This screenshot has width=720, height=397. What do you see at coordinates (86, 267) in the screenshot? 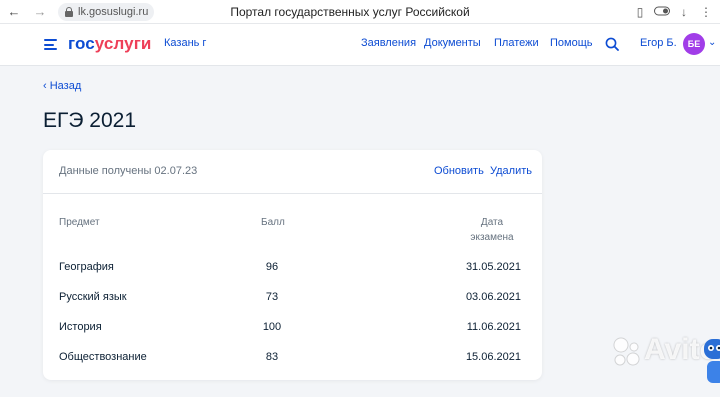
I see `row-subject: География` at bounding box center [86, 267].